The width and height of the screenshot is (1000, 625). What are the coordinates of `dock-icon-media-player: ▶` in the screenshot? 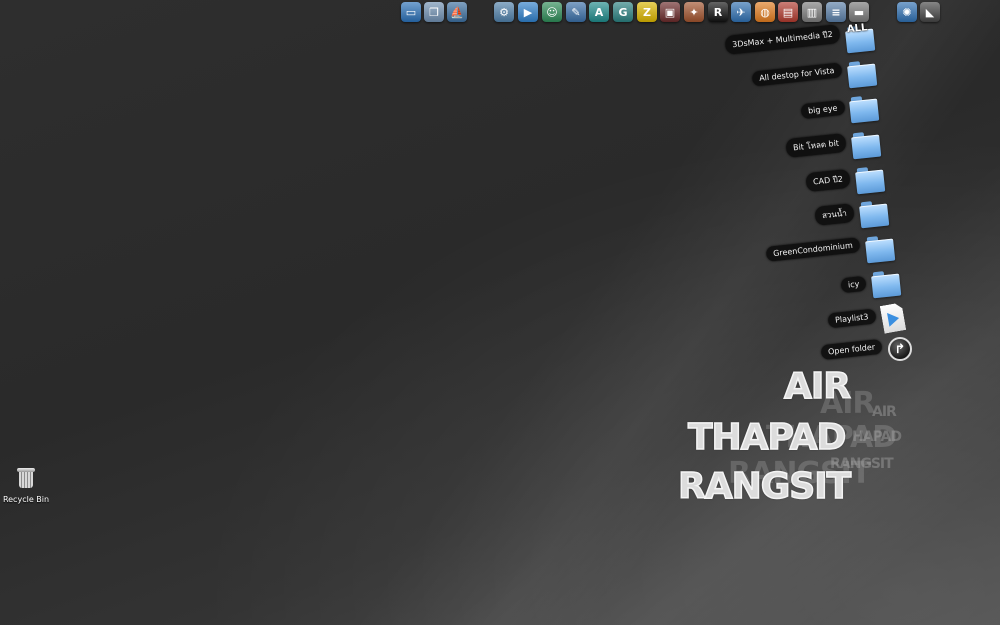 It's located at (528, 12).